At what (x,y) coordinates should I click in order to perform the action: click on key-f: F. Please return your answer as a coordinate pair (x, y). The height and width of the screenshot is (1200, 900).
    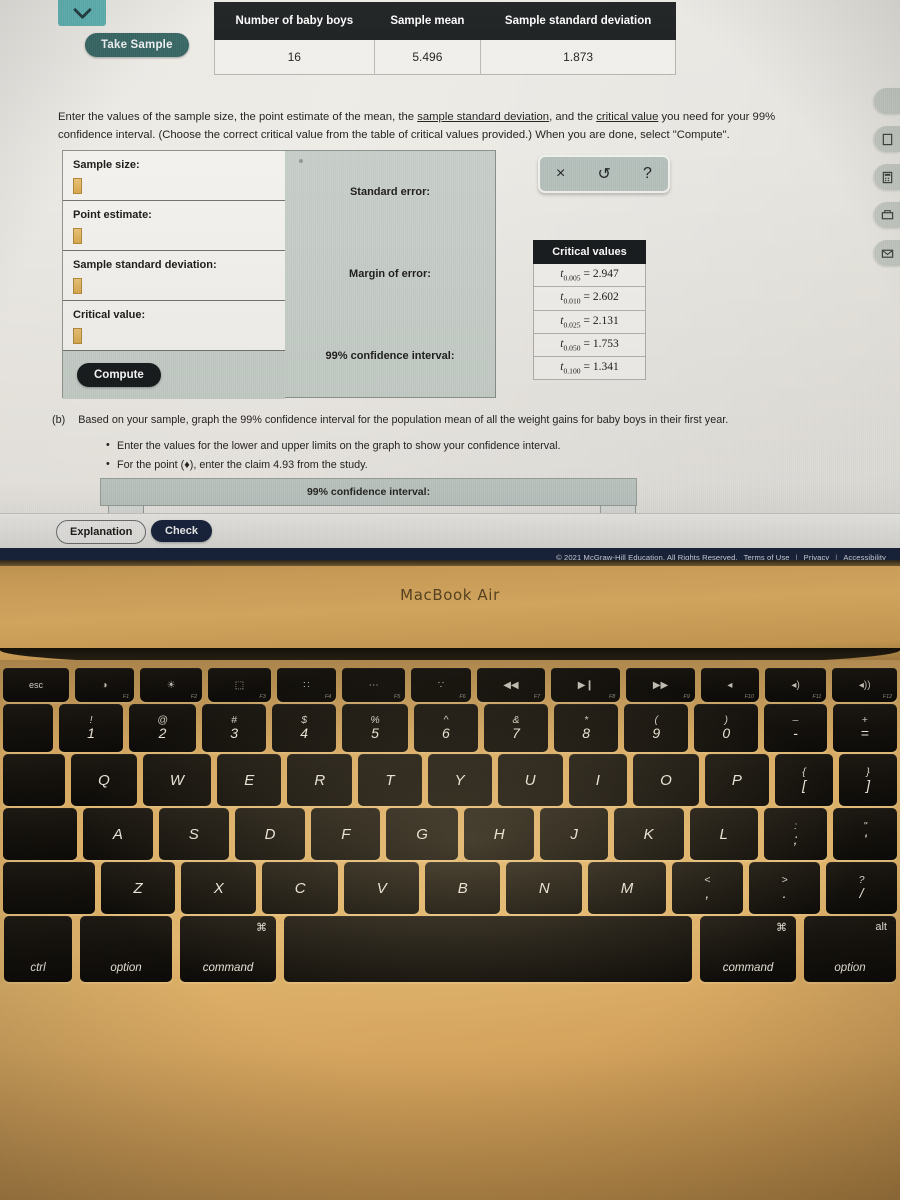
    Looking at the image, I should click on (346, 834).